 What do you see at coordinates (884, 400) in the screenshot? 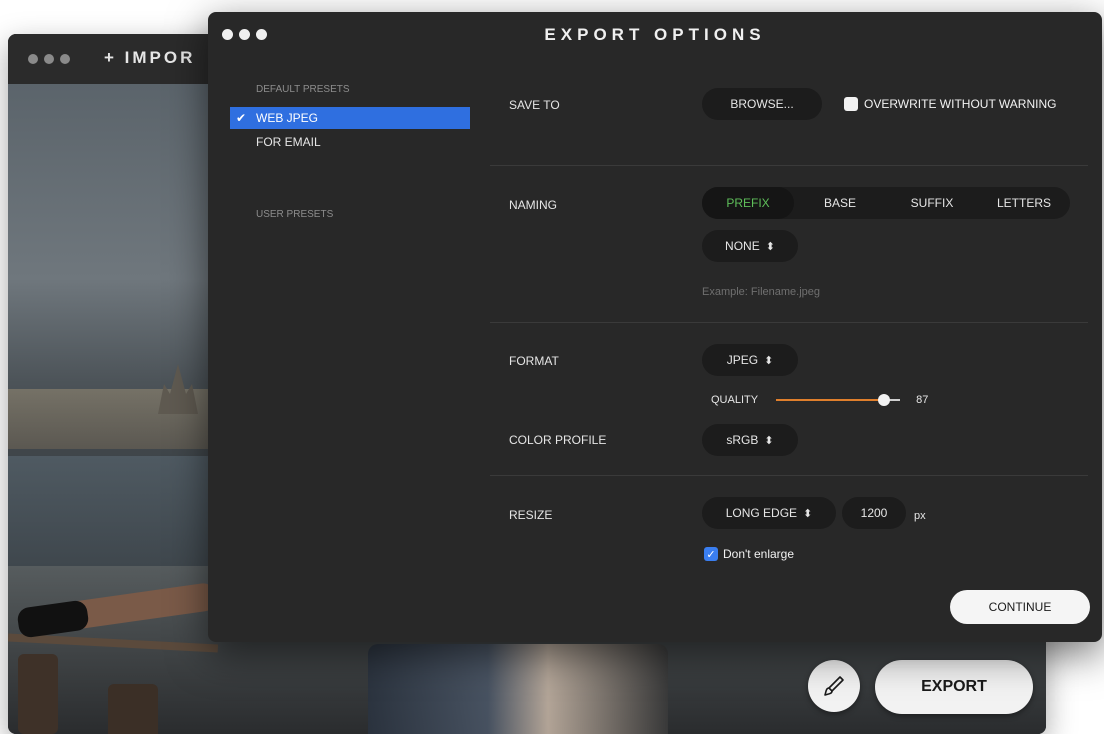
I see `slider-knob` at bounding box center [884, 400].